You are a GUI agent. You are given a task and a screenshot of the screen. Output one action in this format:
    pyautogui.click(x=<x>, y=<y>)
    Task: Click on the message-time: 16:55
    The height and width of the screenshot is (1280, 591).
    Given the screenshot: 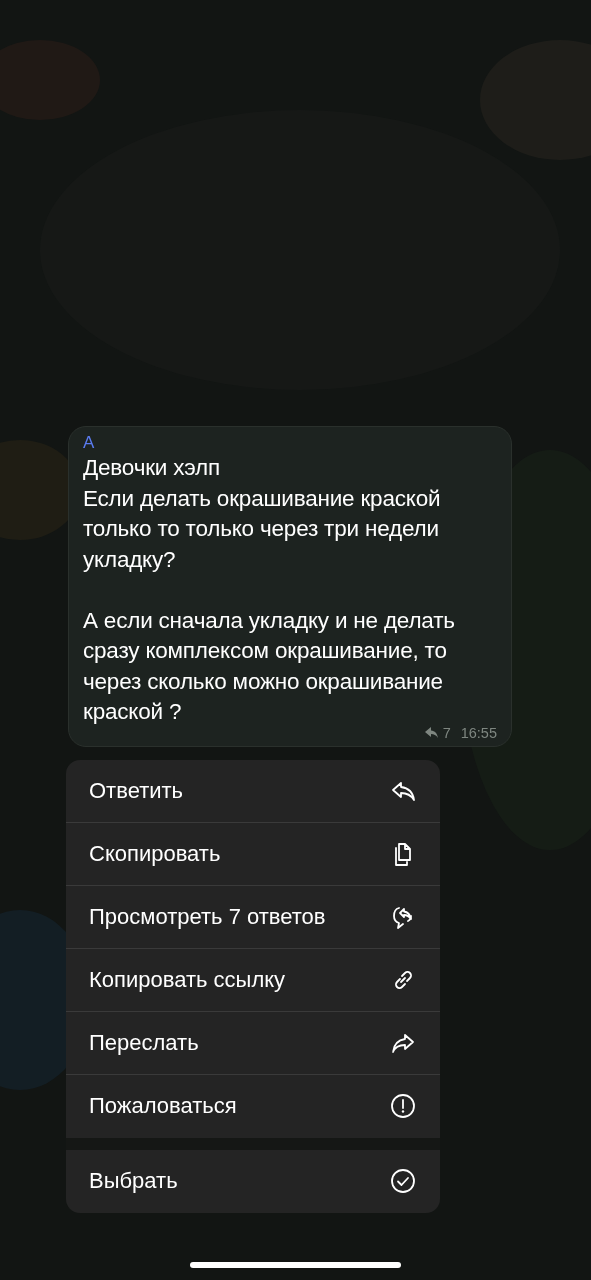 What is the action you would take?
    pyautogui.click(x=478, y=732)
    